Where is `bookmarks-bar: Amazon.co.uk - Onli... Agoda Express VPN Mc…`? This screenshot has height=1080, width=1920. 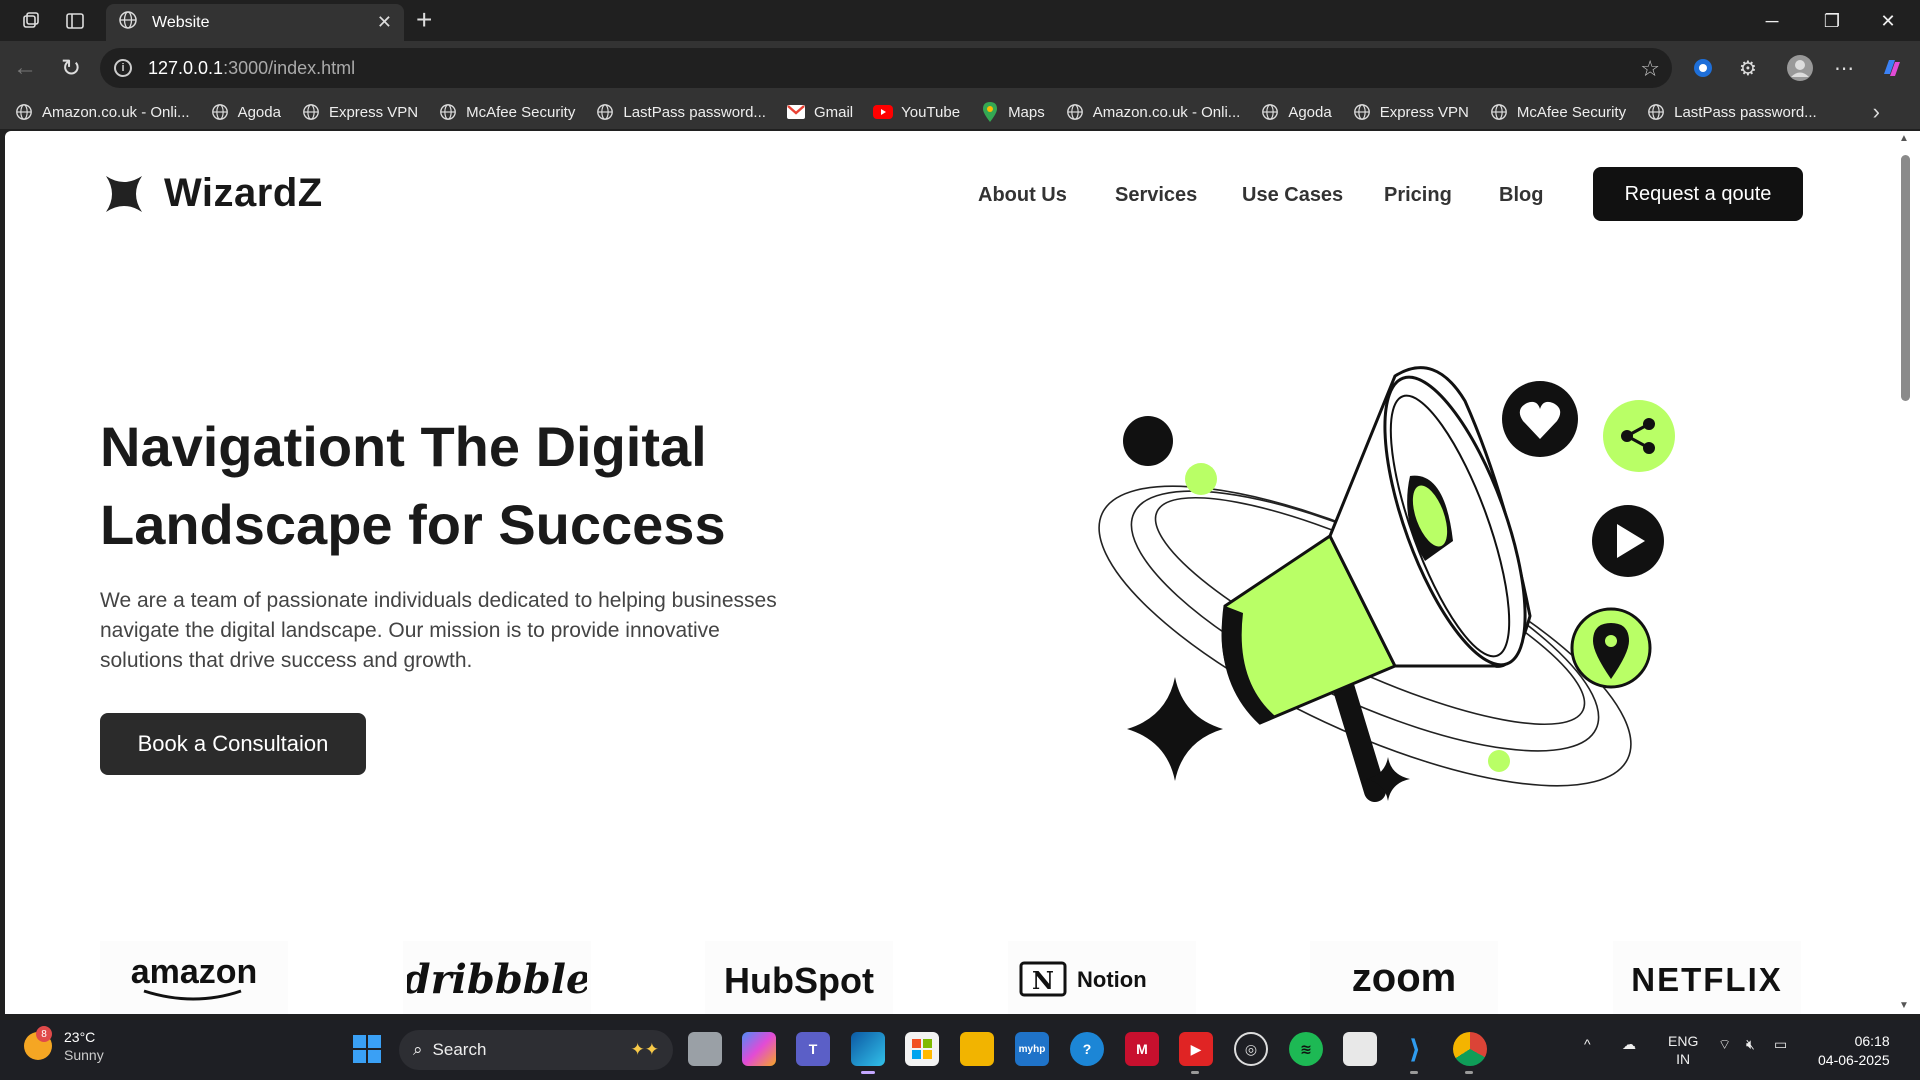
bookmarks-bar: Amazon.co.uk - Onli... Agoda Express VPN Mc… is located at coordinates (960, 112).